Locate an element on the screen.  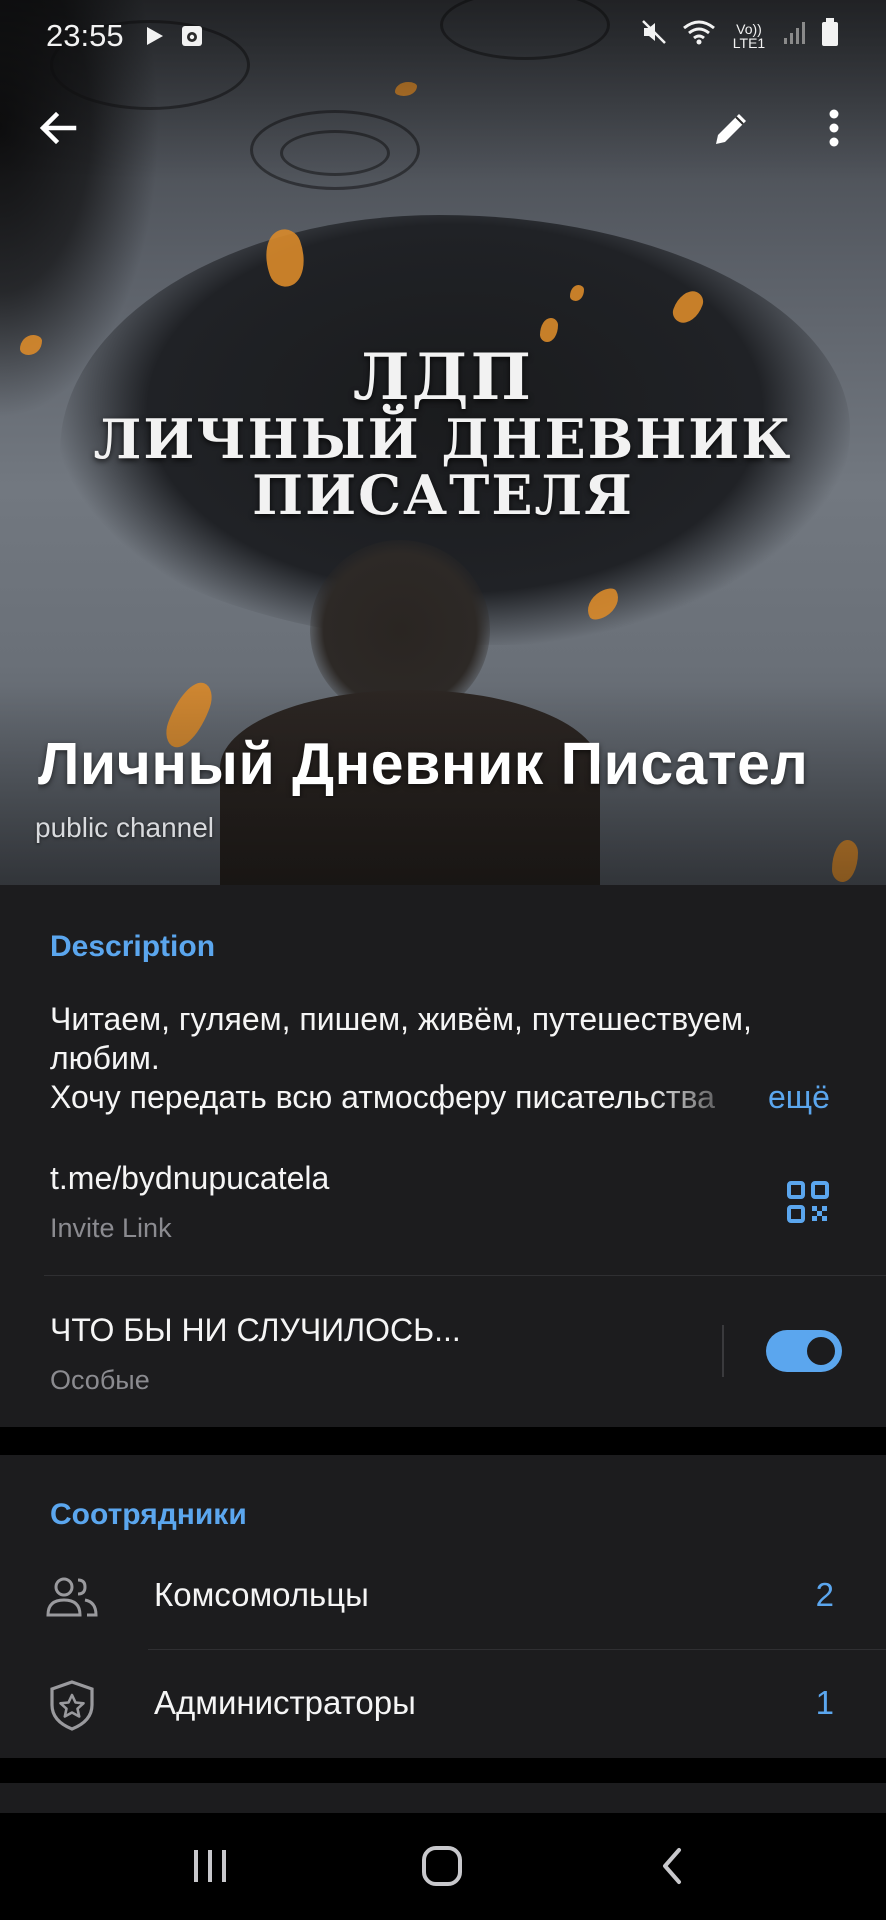
notification-caption: Особые is located at coordinates (100, 1380).